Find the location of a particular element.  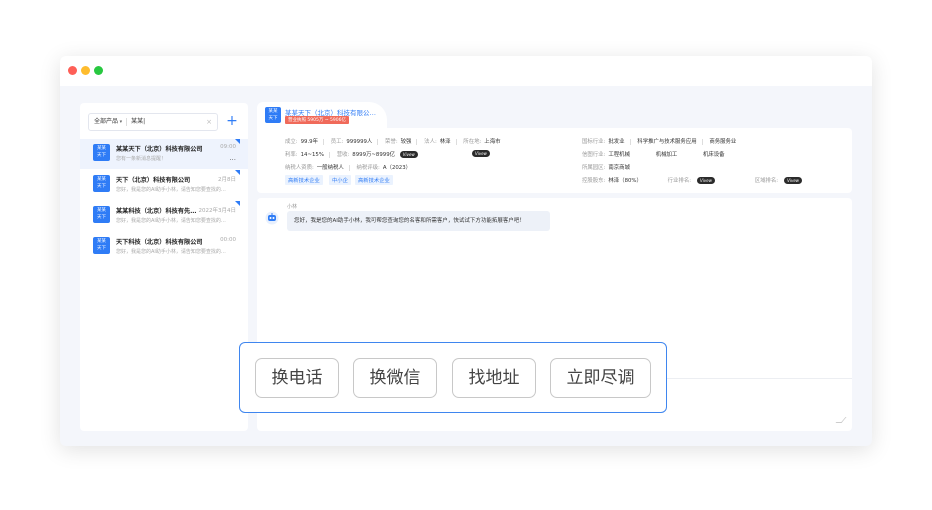

registered-capital-badge: 营业执照 5905万 ~ 5906亿 is located at coordinates (317, 120).